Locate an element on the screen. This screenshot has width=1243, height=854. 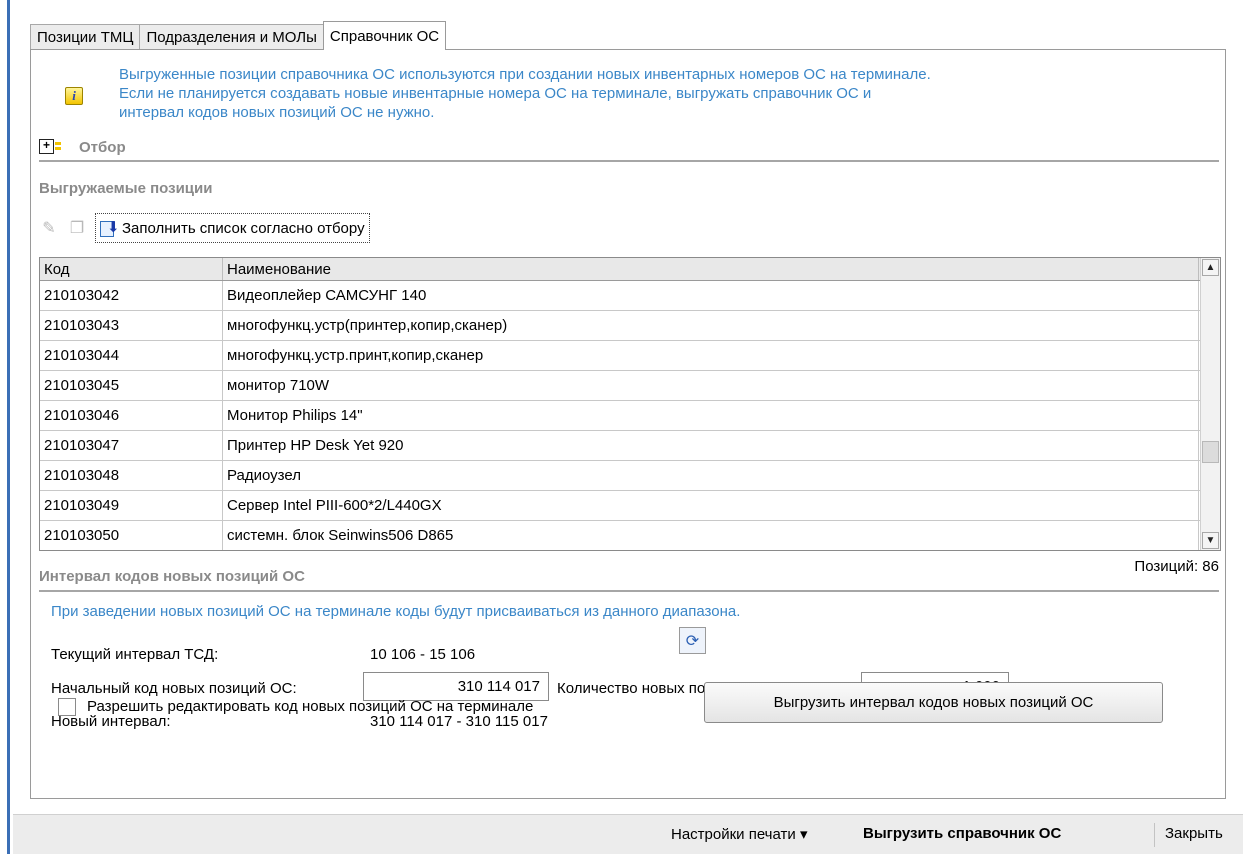
interval-divider is located at coordinates (629, 591).